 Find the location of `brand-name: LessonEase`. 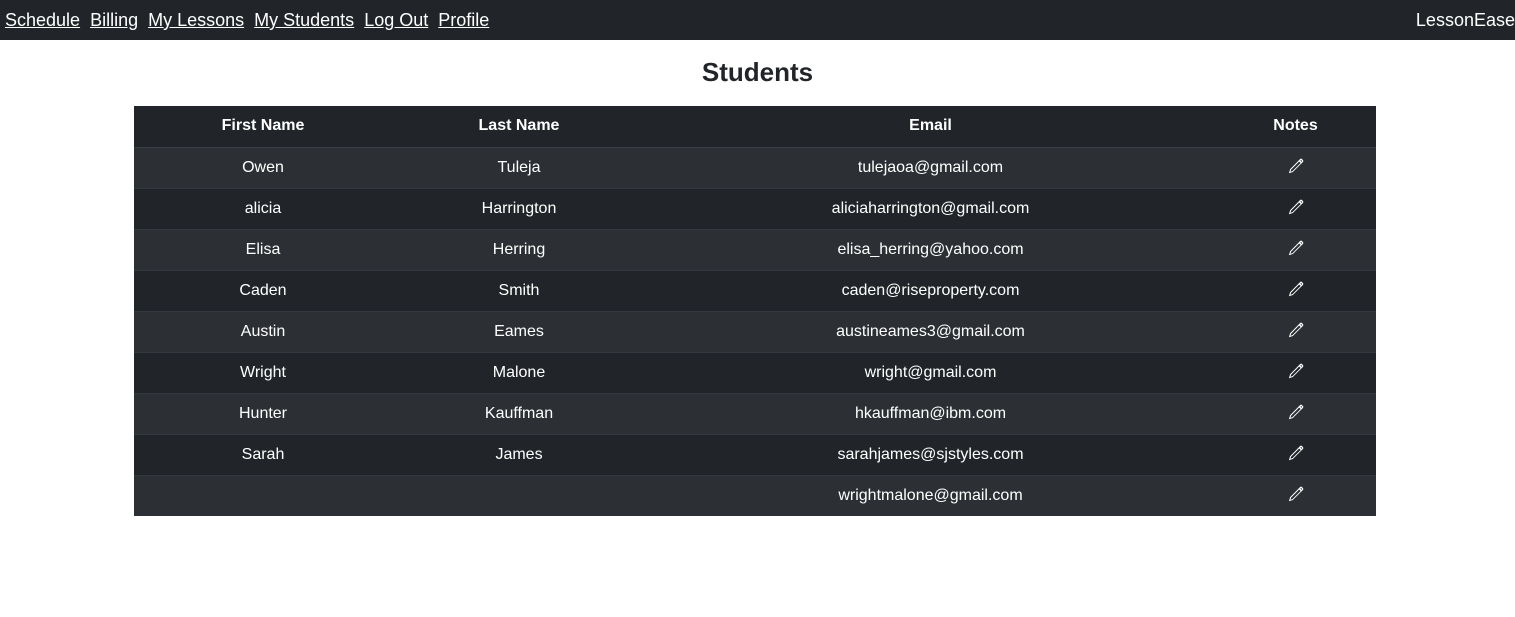

brand-name: LessonEase is located at coordinates (1465, 20).